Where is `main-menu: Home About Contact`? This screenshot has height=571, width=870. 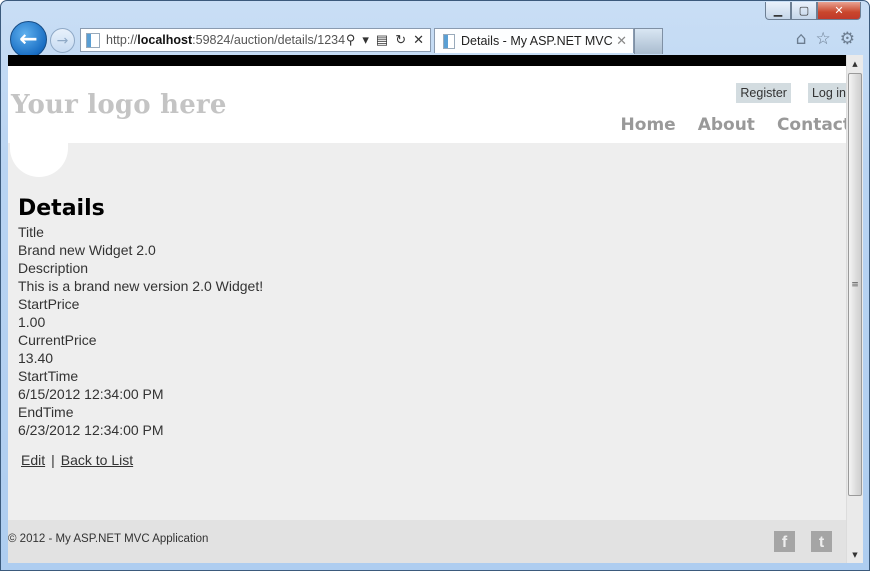
main-menu: Home About Contact is located at coordinates (736, 125).